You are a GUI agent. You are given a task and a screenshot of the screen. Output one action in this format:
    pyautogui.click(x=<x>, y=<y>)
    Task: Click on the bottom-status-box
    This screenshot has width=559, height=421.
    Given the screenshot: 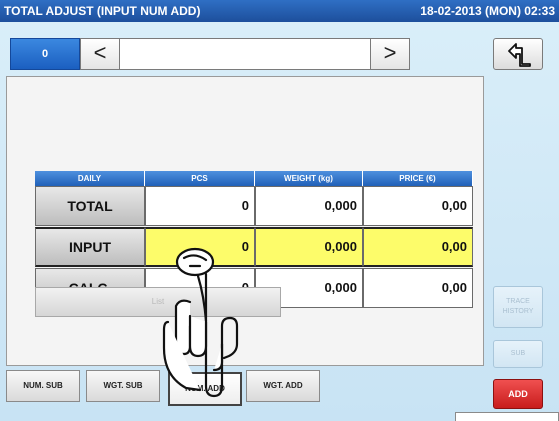 What is the action you would take?
    pyautogui.click(x=507, y=416)
    